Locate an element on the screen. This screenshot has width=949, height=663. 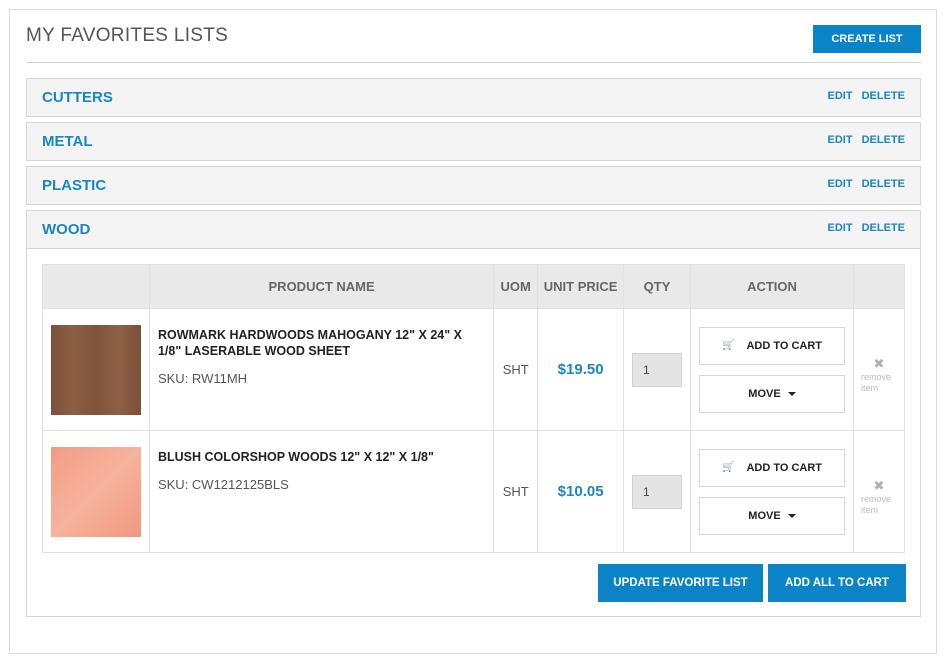
page-title: MY FAVORITES LISTS is located at coordinates (127, 35).